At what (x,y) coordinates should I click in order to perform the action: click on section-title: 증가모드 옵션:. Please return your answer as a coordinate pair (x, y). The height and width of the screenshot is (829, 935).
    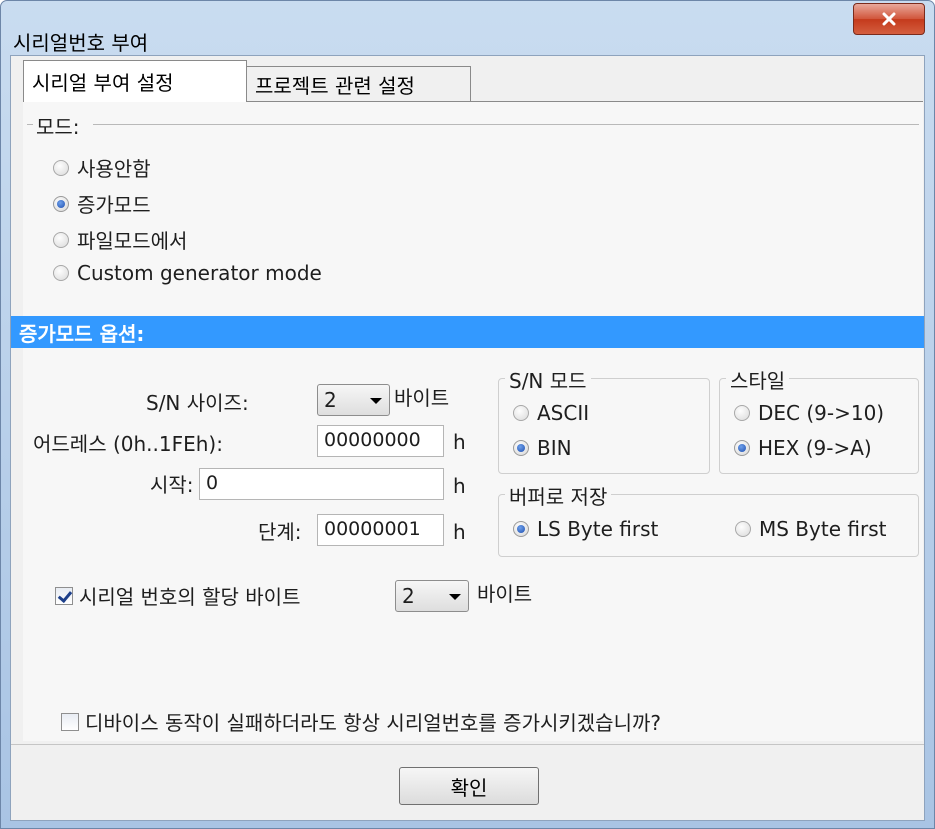
    Looking at the image, I should click on (82, 333).